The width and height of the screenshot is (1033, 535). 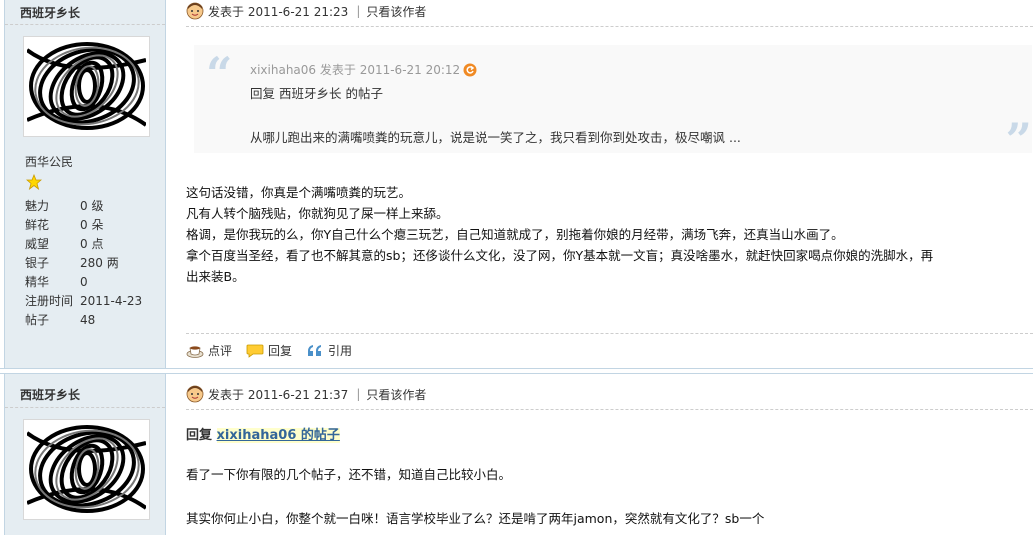 I want to click on stat-row: 威望 0 点, so click(x=95, y=243).